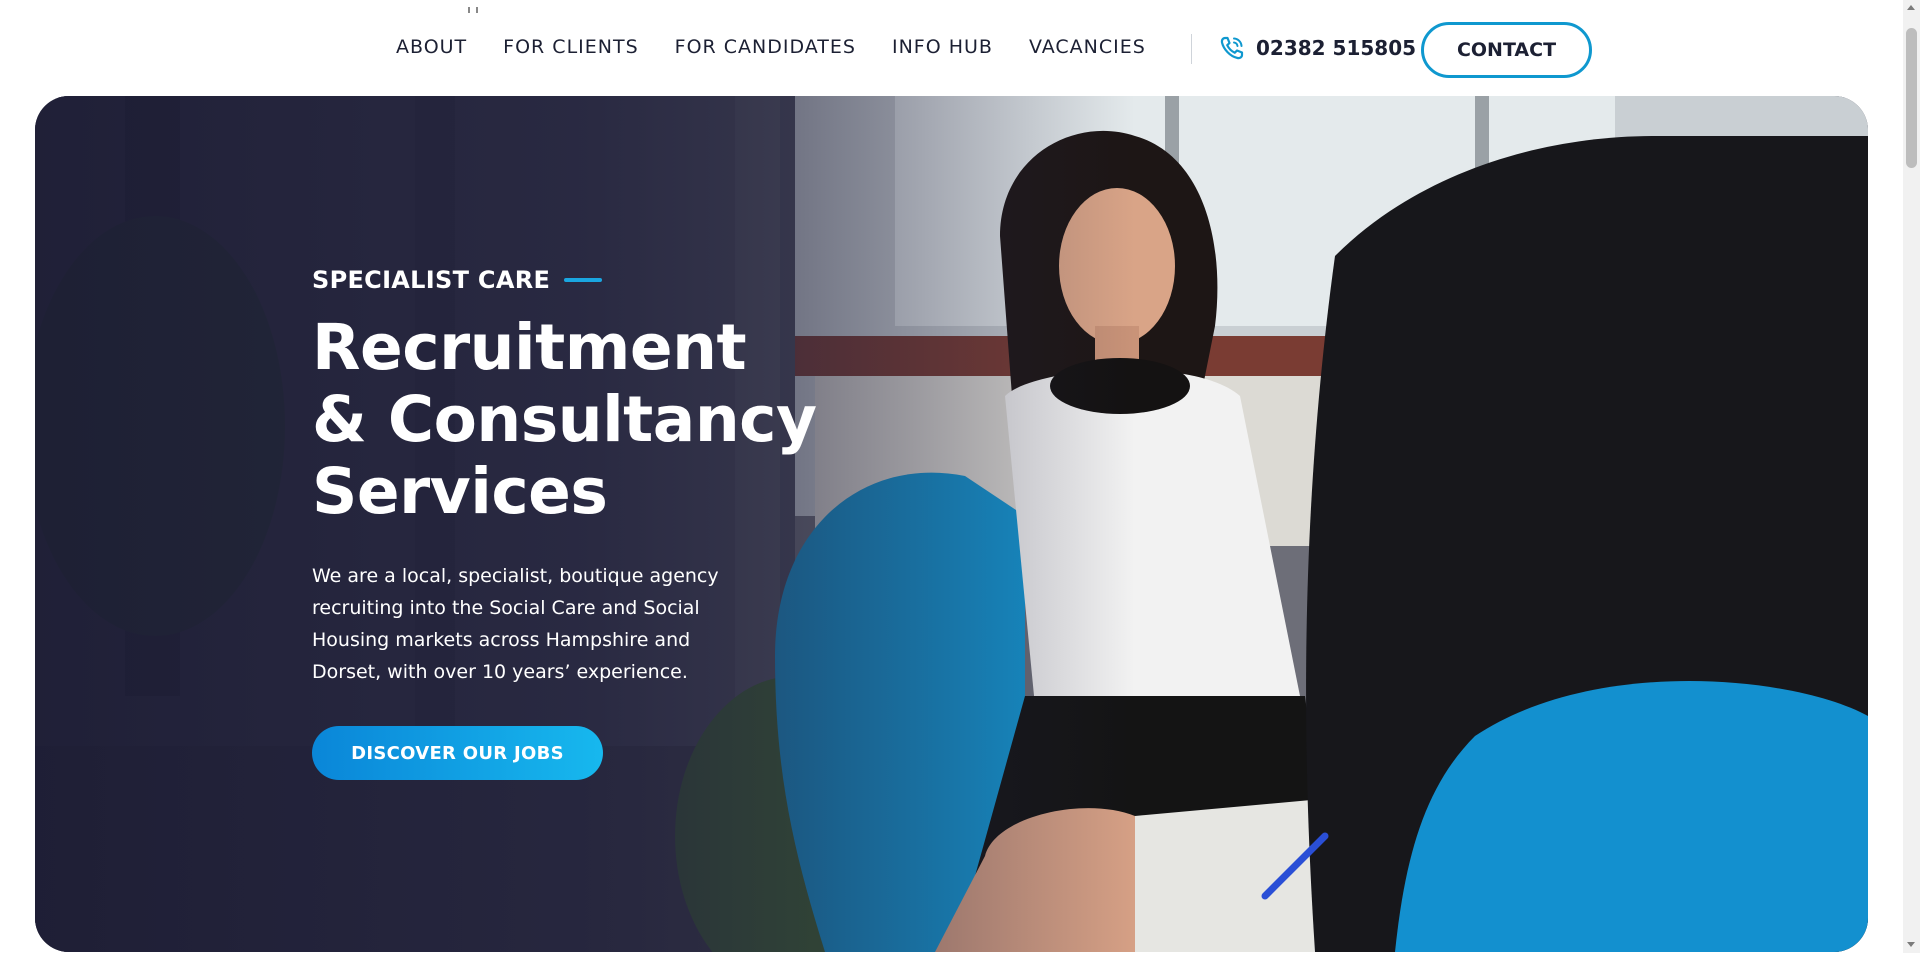 This screenshot has width=1920, height=953. Describe the element at coordinates (1191, 49) in the screenshot. I see `nav-divider` at that location.